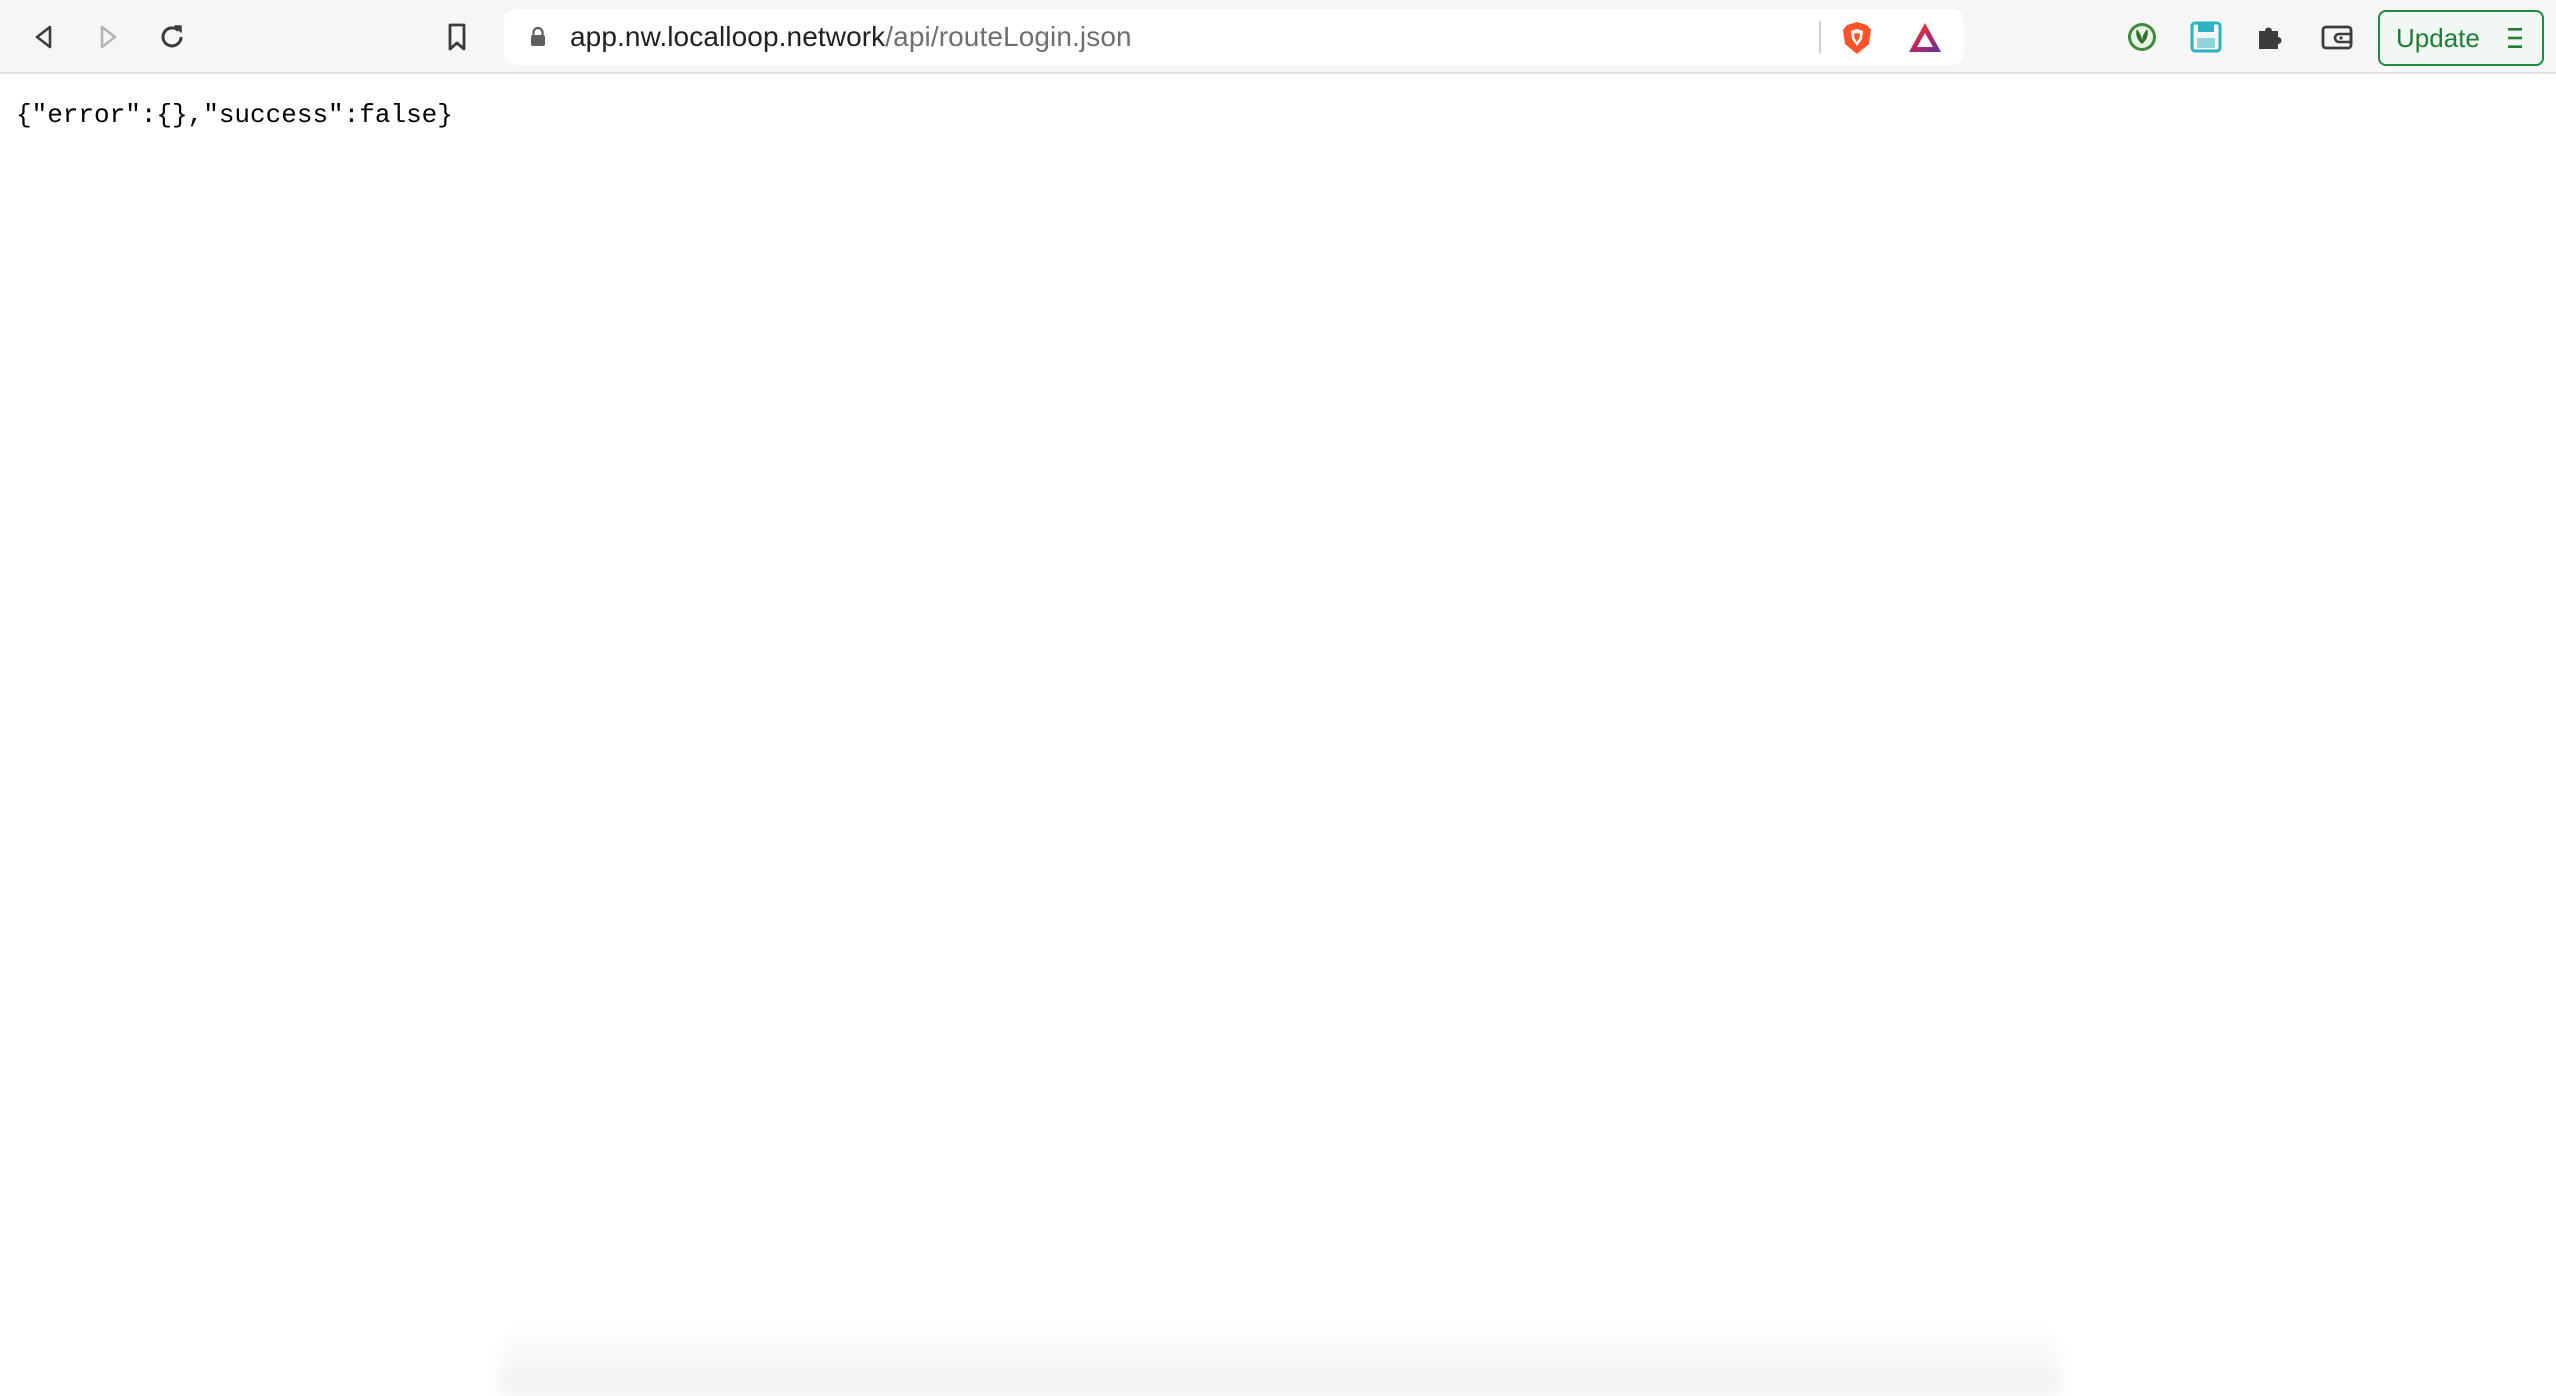 Image resolution: width=2556 pixels, height=1396 pixels. I want to click on back-button, so click(44, 37).